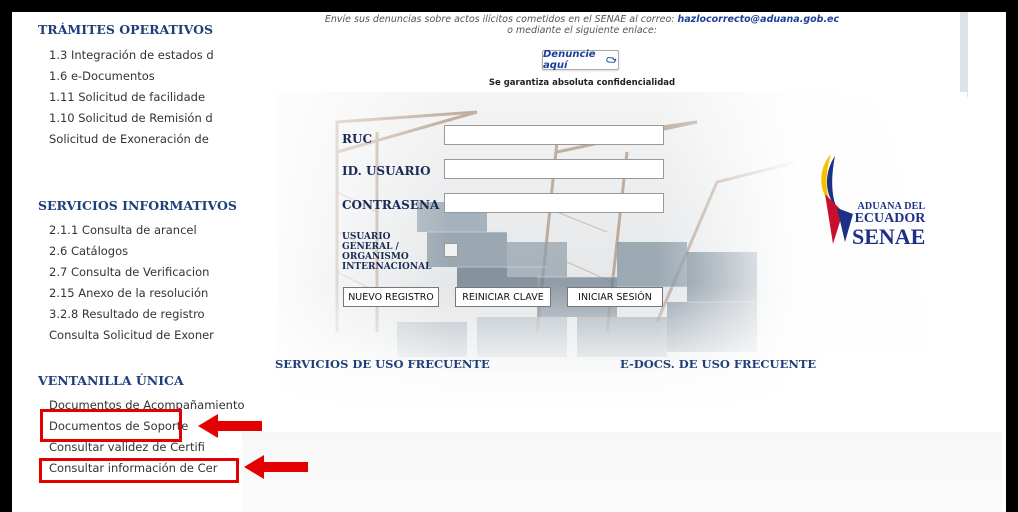  What do you see at coordinates (451, 250) in the screenshot?
I see `general-user-checkbox` at bounding box center [451, 250].